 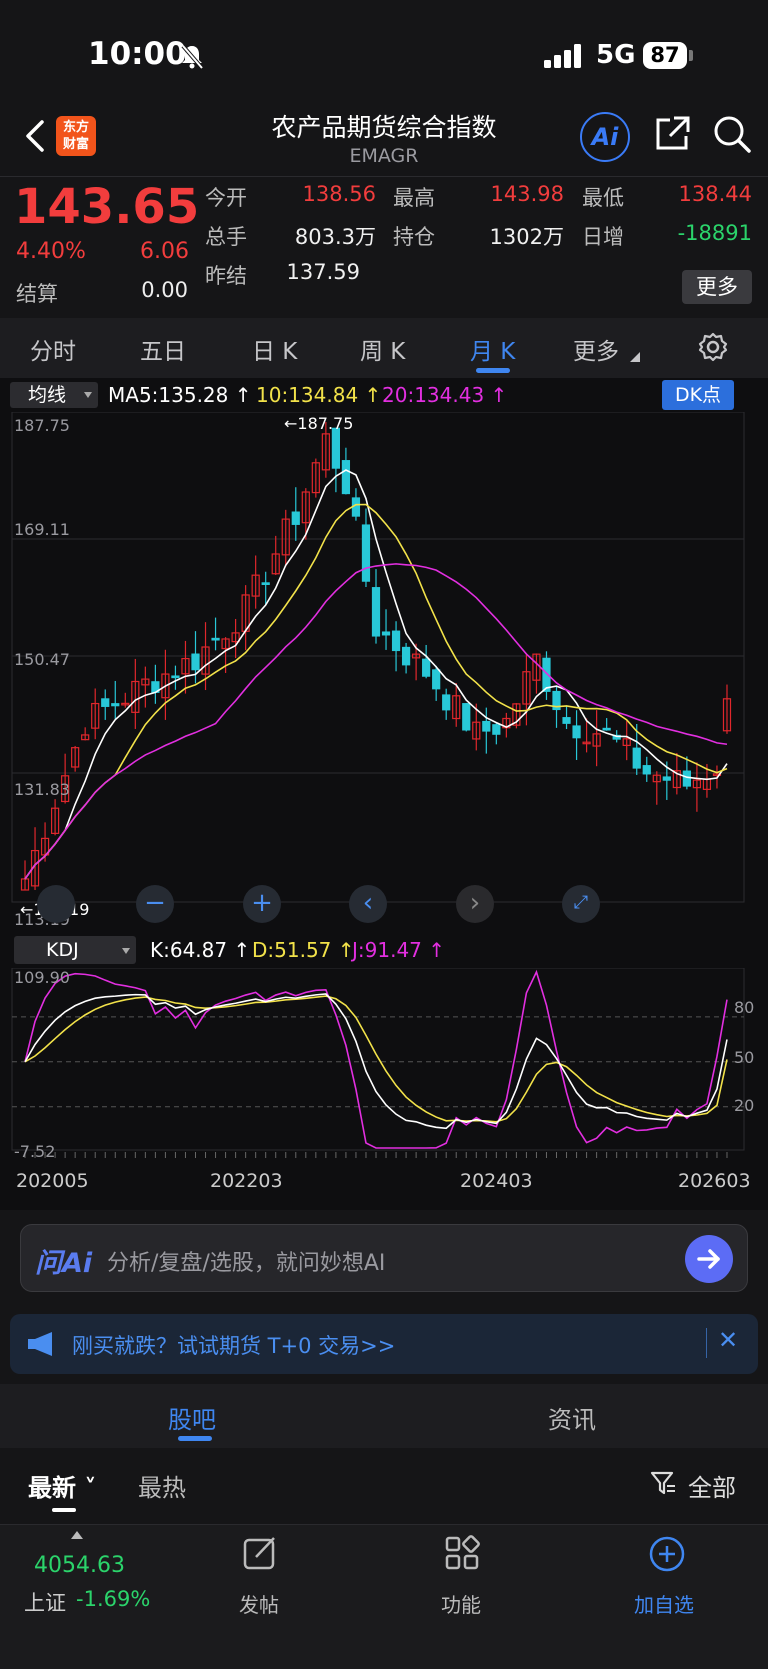 I want to click on ai-query-input: 问Ai 分析/复盘/选股，就问妙想AI, so click(x=384, y=1258).